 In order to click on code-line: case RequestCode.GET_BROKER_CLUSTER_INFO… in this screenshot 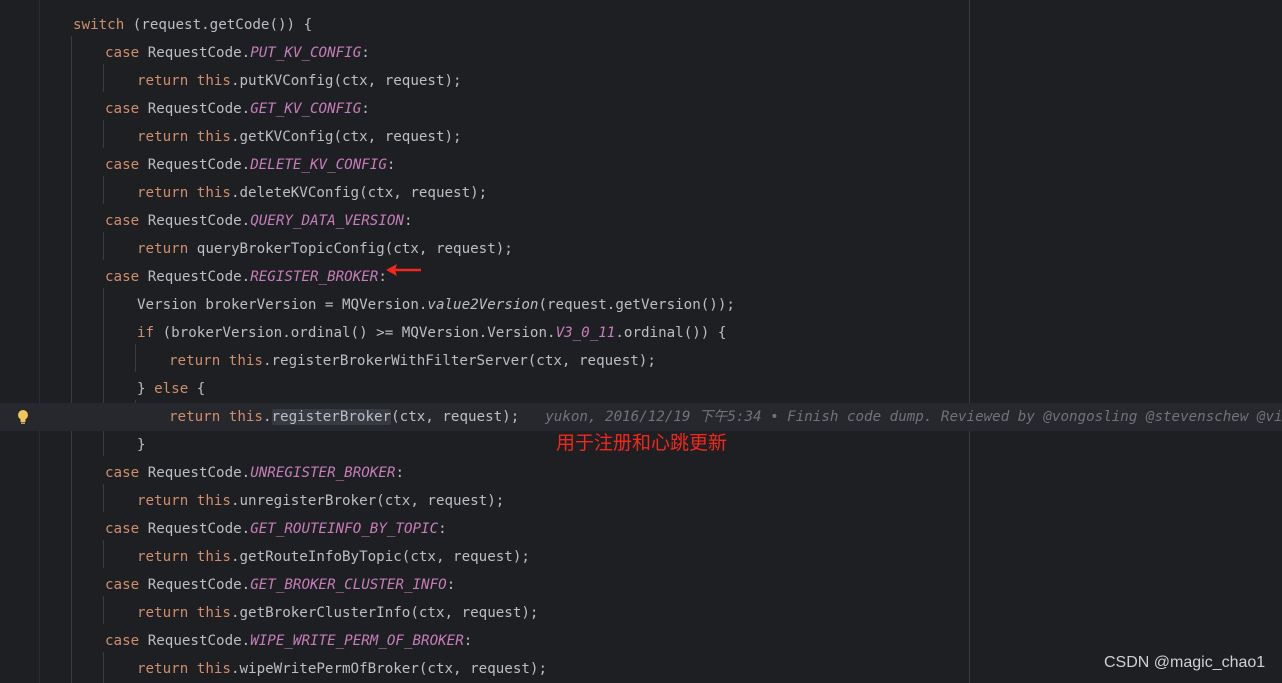, I will do `click(641, 585)`.